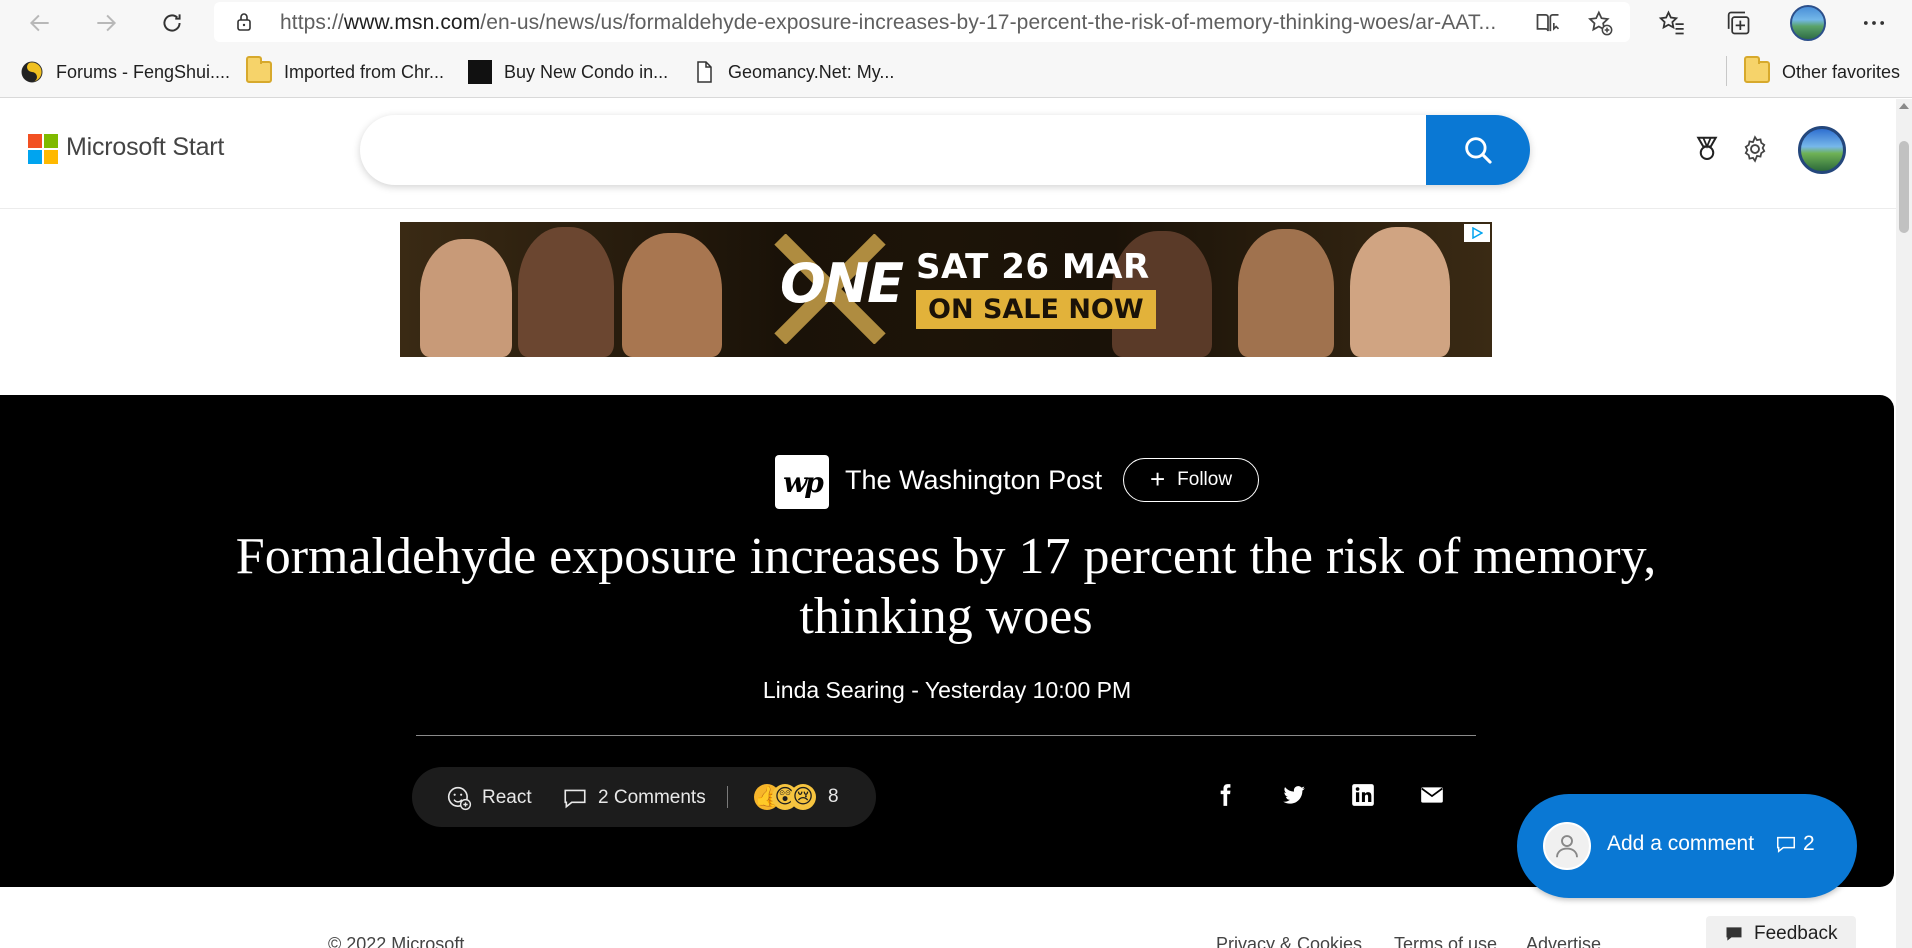 This screenshot has height=948, width=1912. I want to click on favorites-bar-divider, so click(1726, 71).